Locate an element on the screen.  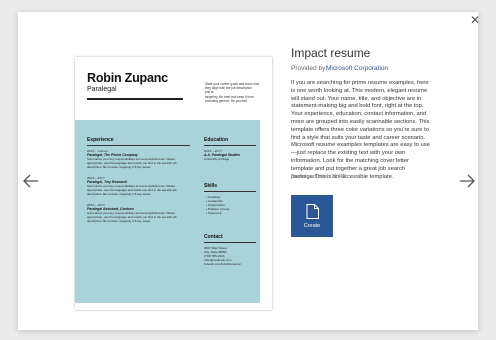
close-icon: ✕ is located at coordinates (475, 20).